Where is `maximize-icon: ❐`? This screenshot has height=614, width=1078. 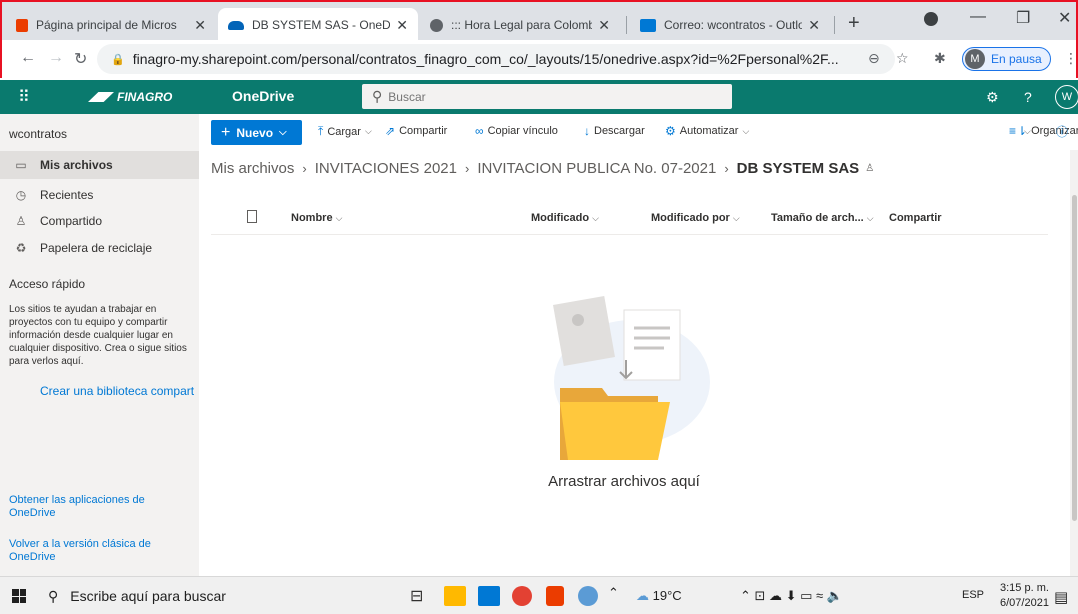 maximize-icon: ❐ is located at coordinates (1023, 18).